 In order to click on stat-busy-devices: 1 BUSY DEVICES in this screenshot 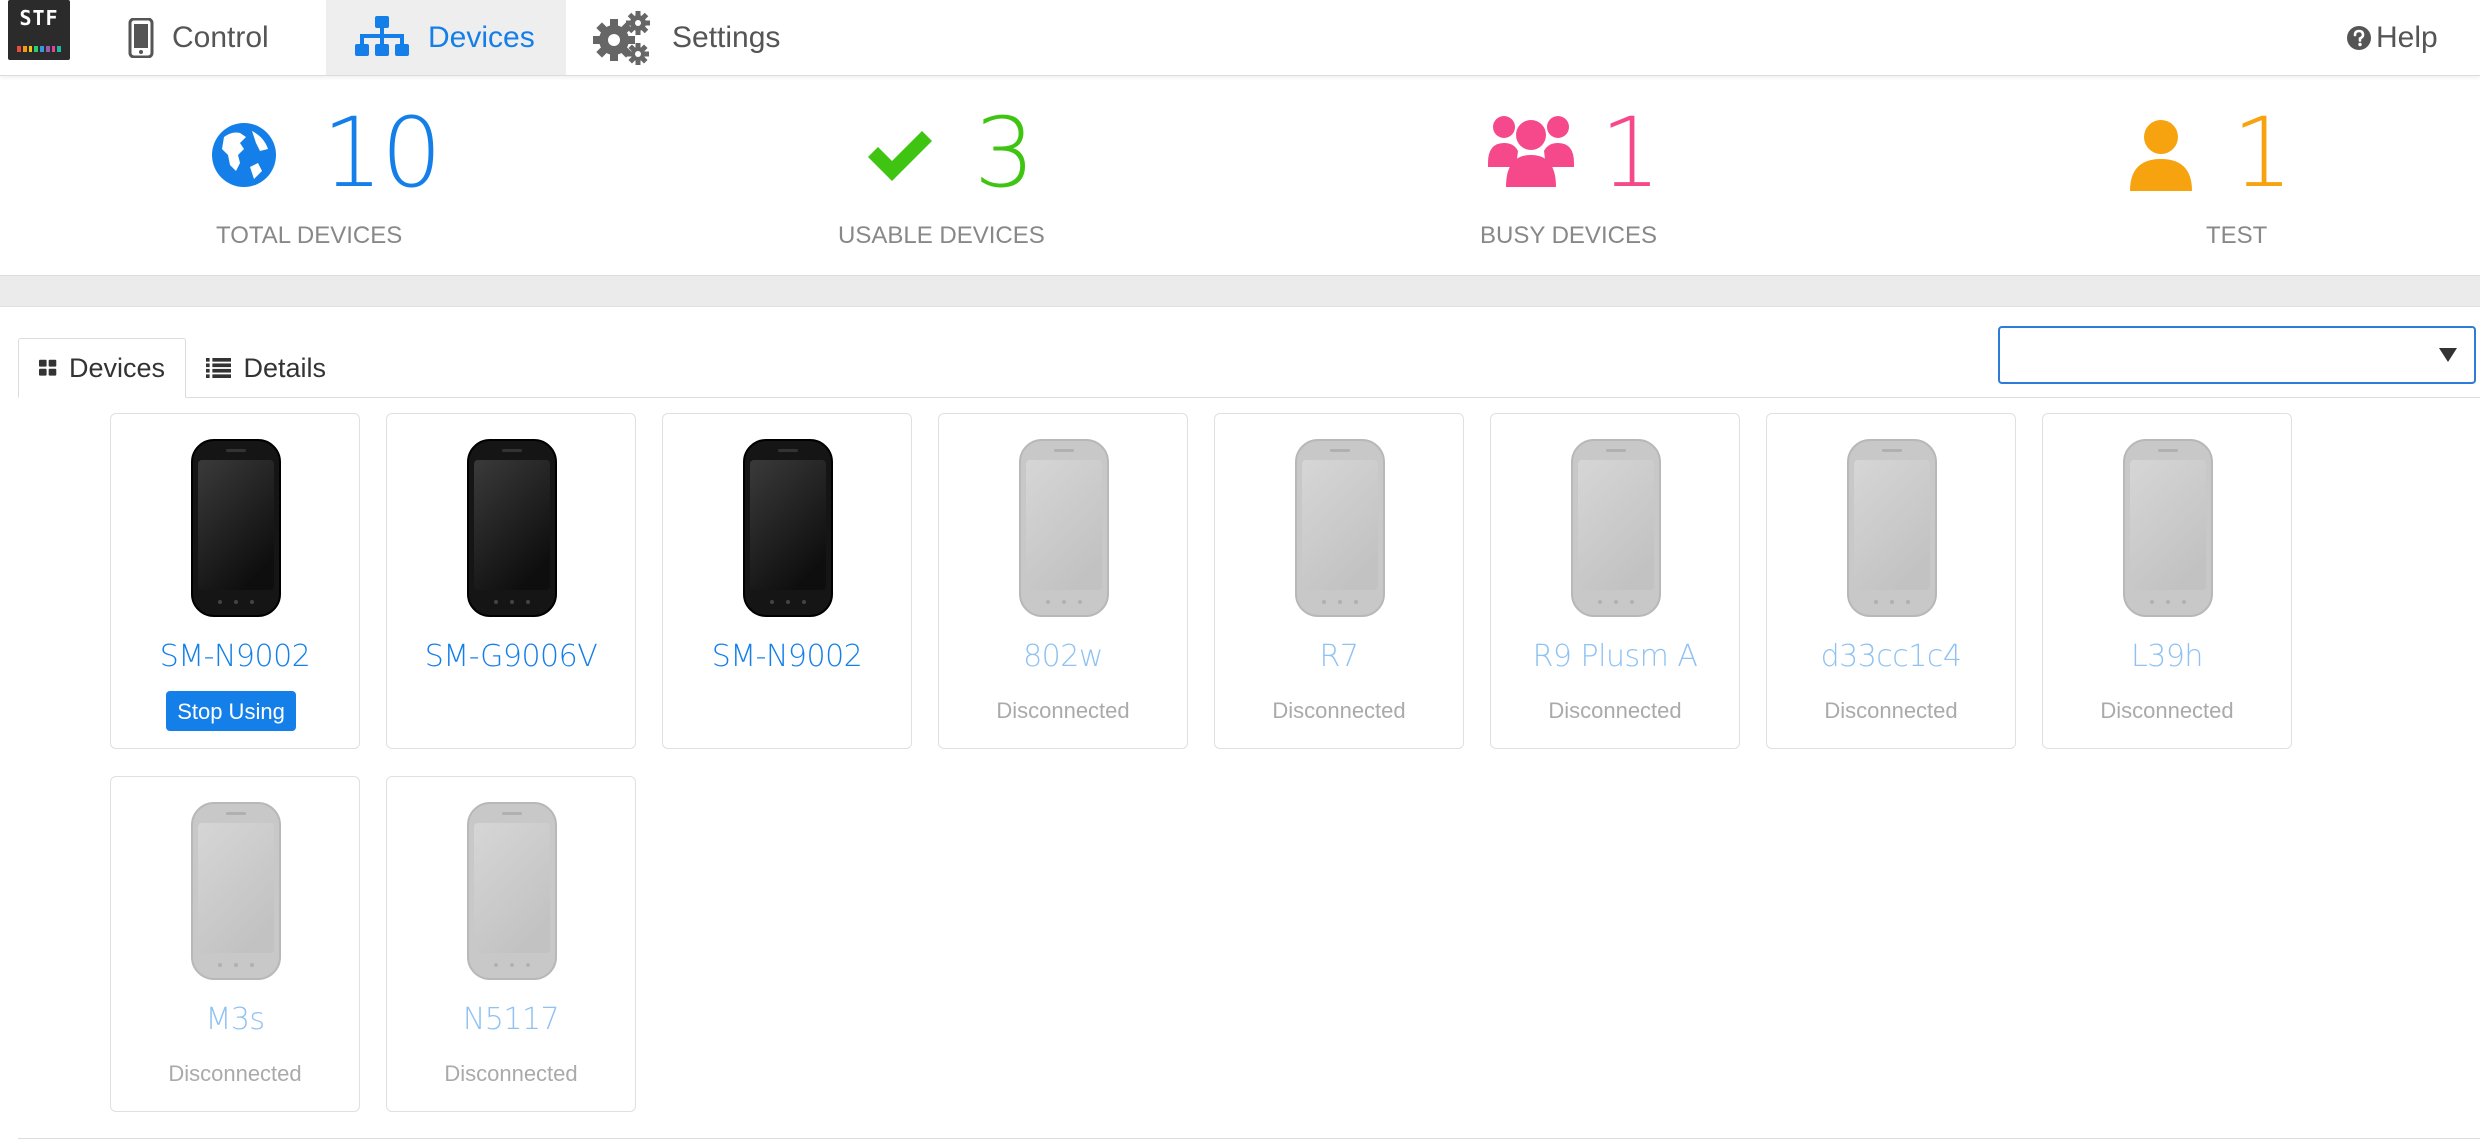, I will do `click(1640, 175)`.